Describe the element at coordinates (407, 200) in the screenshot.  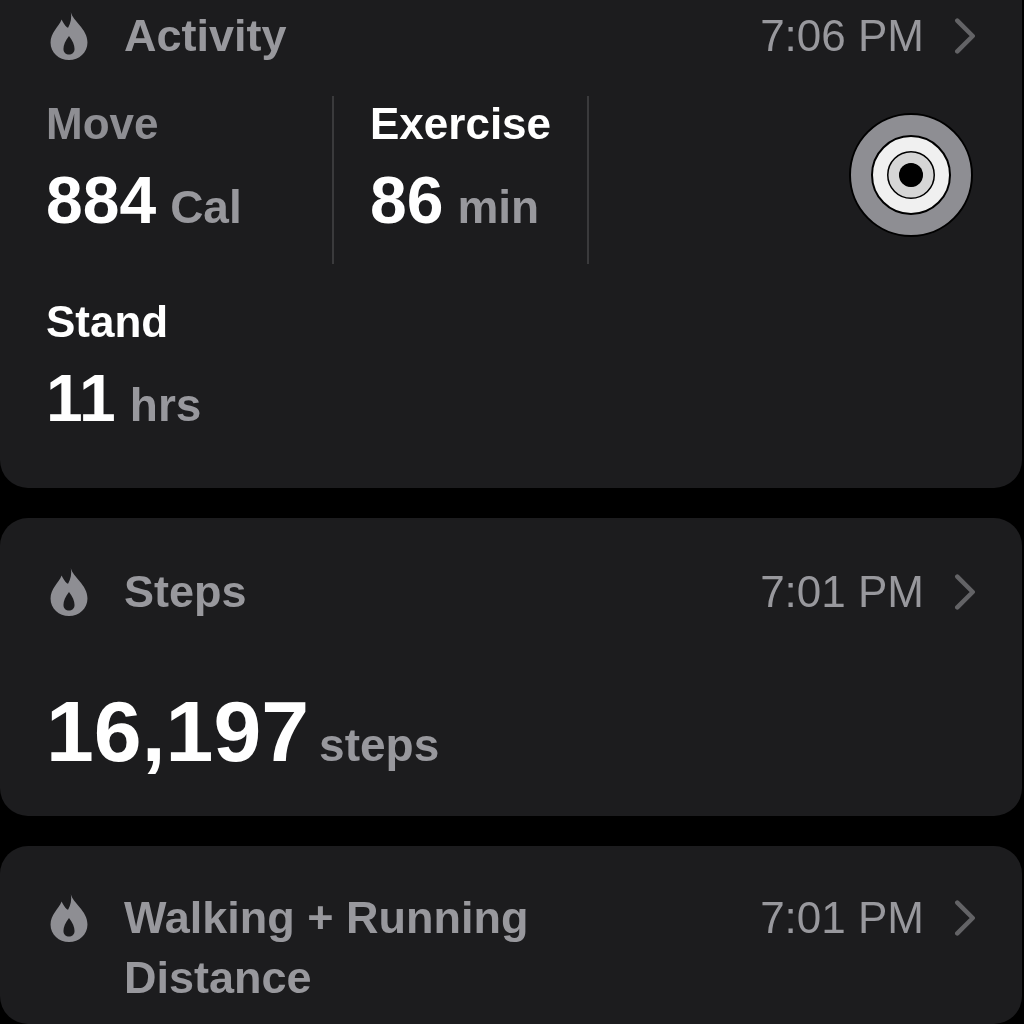
I see `metric-value: 86` at that location.